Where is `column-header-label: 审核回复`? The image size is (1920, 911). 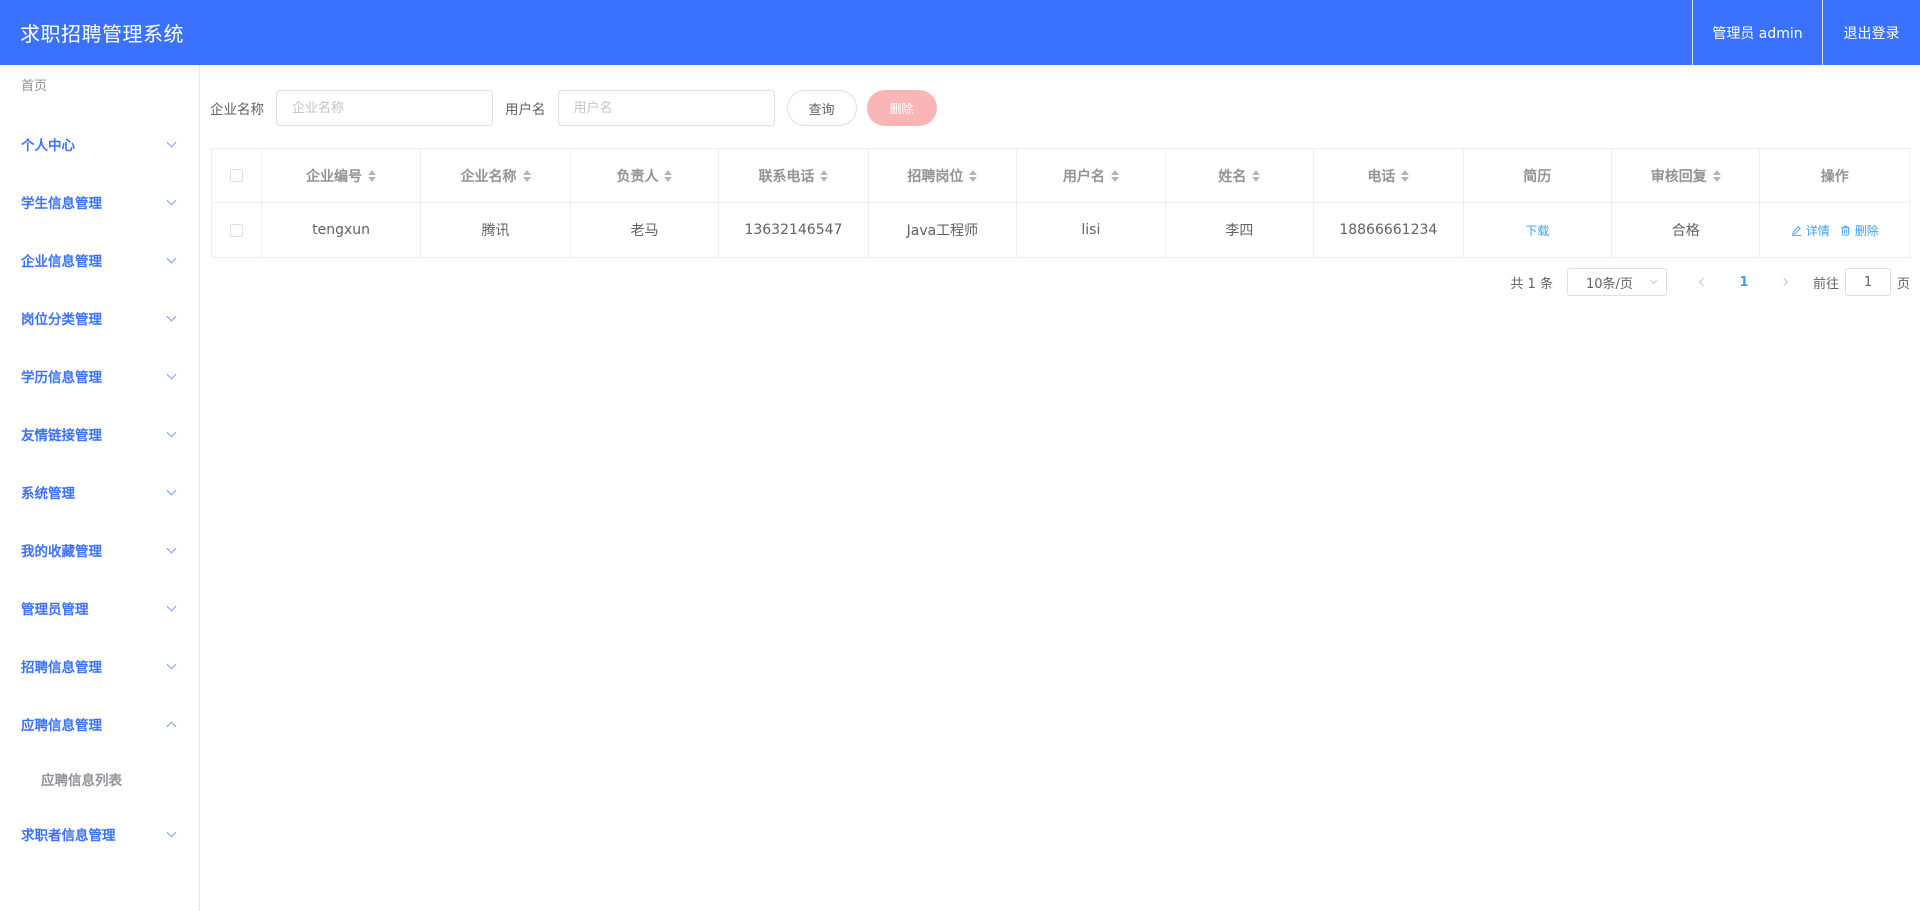
column-header-label: 审核回复 is located at coordinates (1678, 176).